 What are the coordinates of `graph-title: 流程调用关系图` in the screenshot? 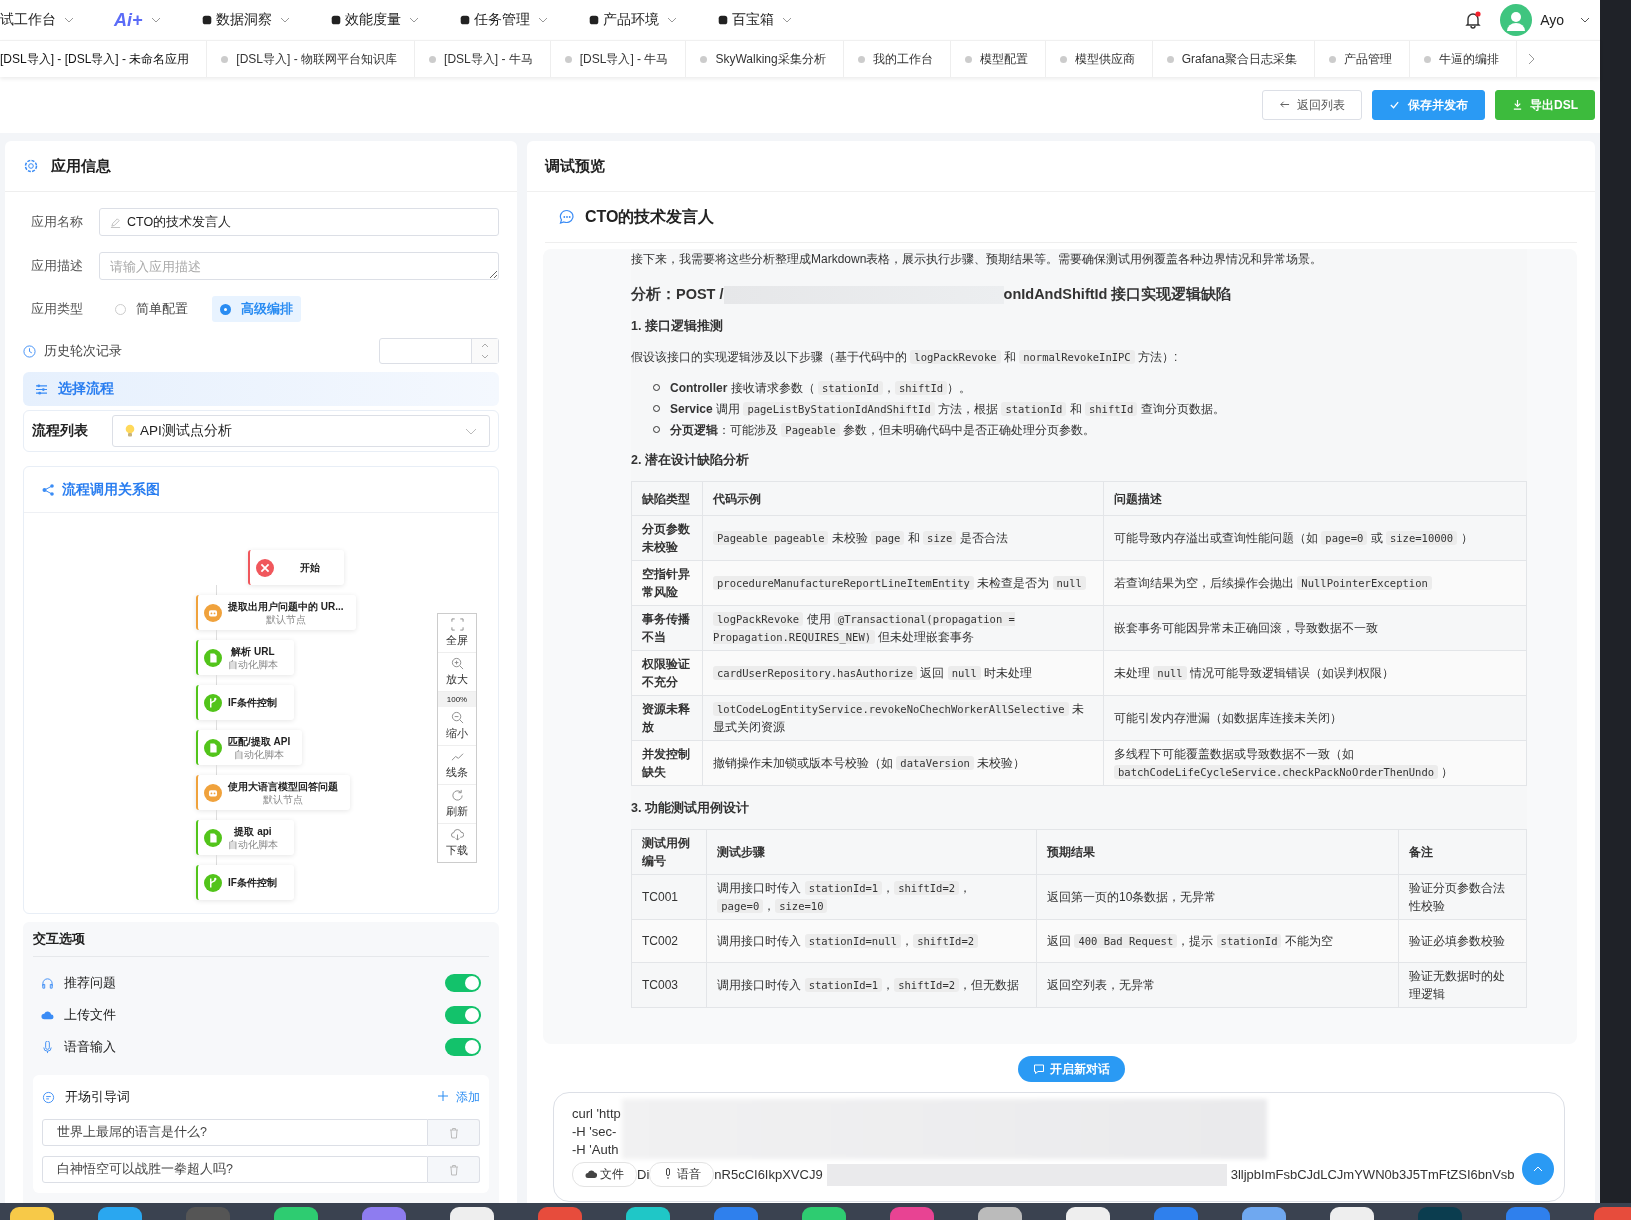 It's located at (111, 489).